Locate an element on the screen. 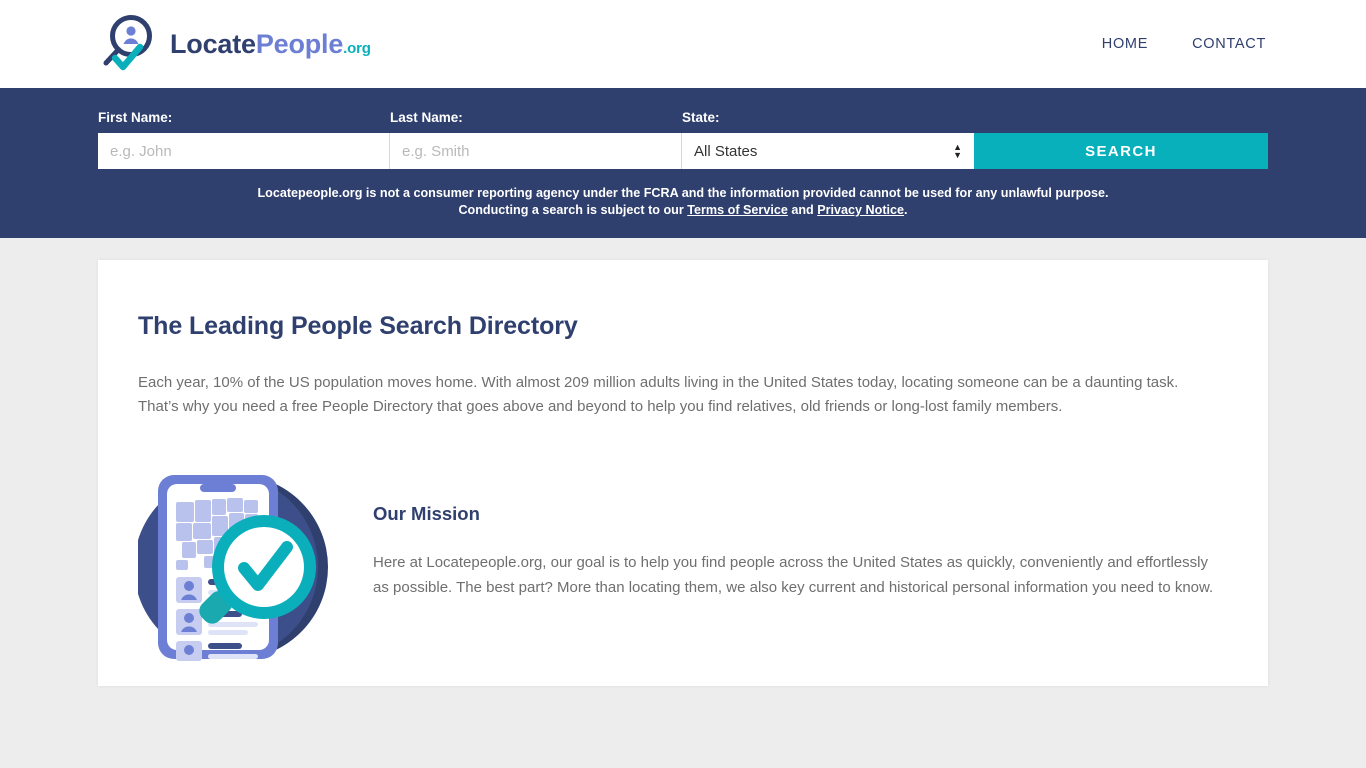 The height and width of the screenshot is (768, 1366). brand-text-locate: Locate is located at coordinates (213, 43).